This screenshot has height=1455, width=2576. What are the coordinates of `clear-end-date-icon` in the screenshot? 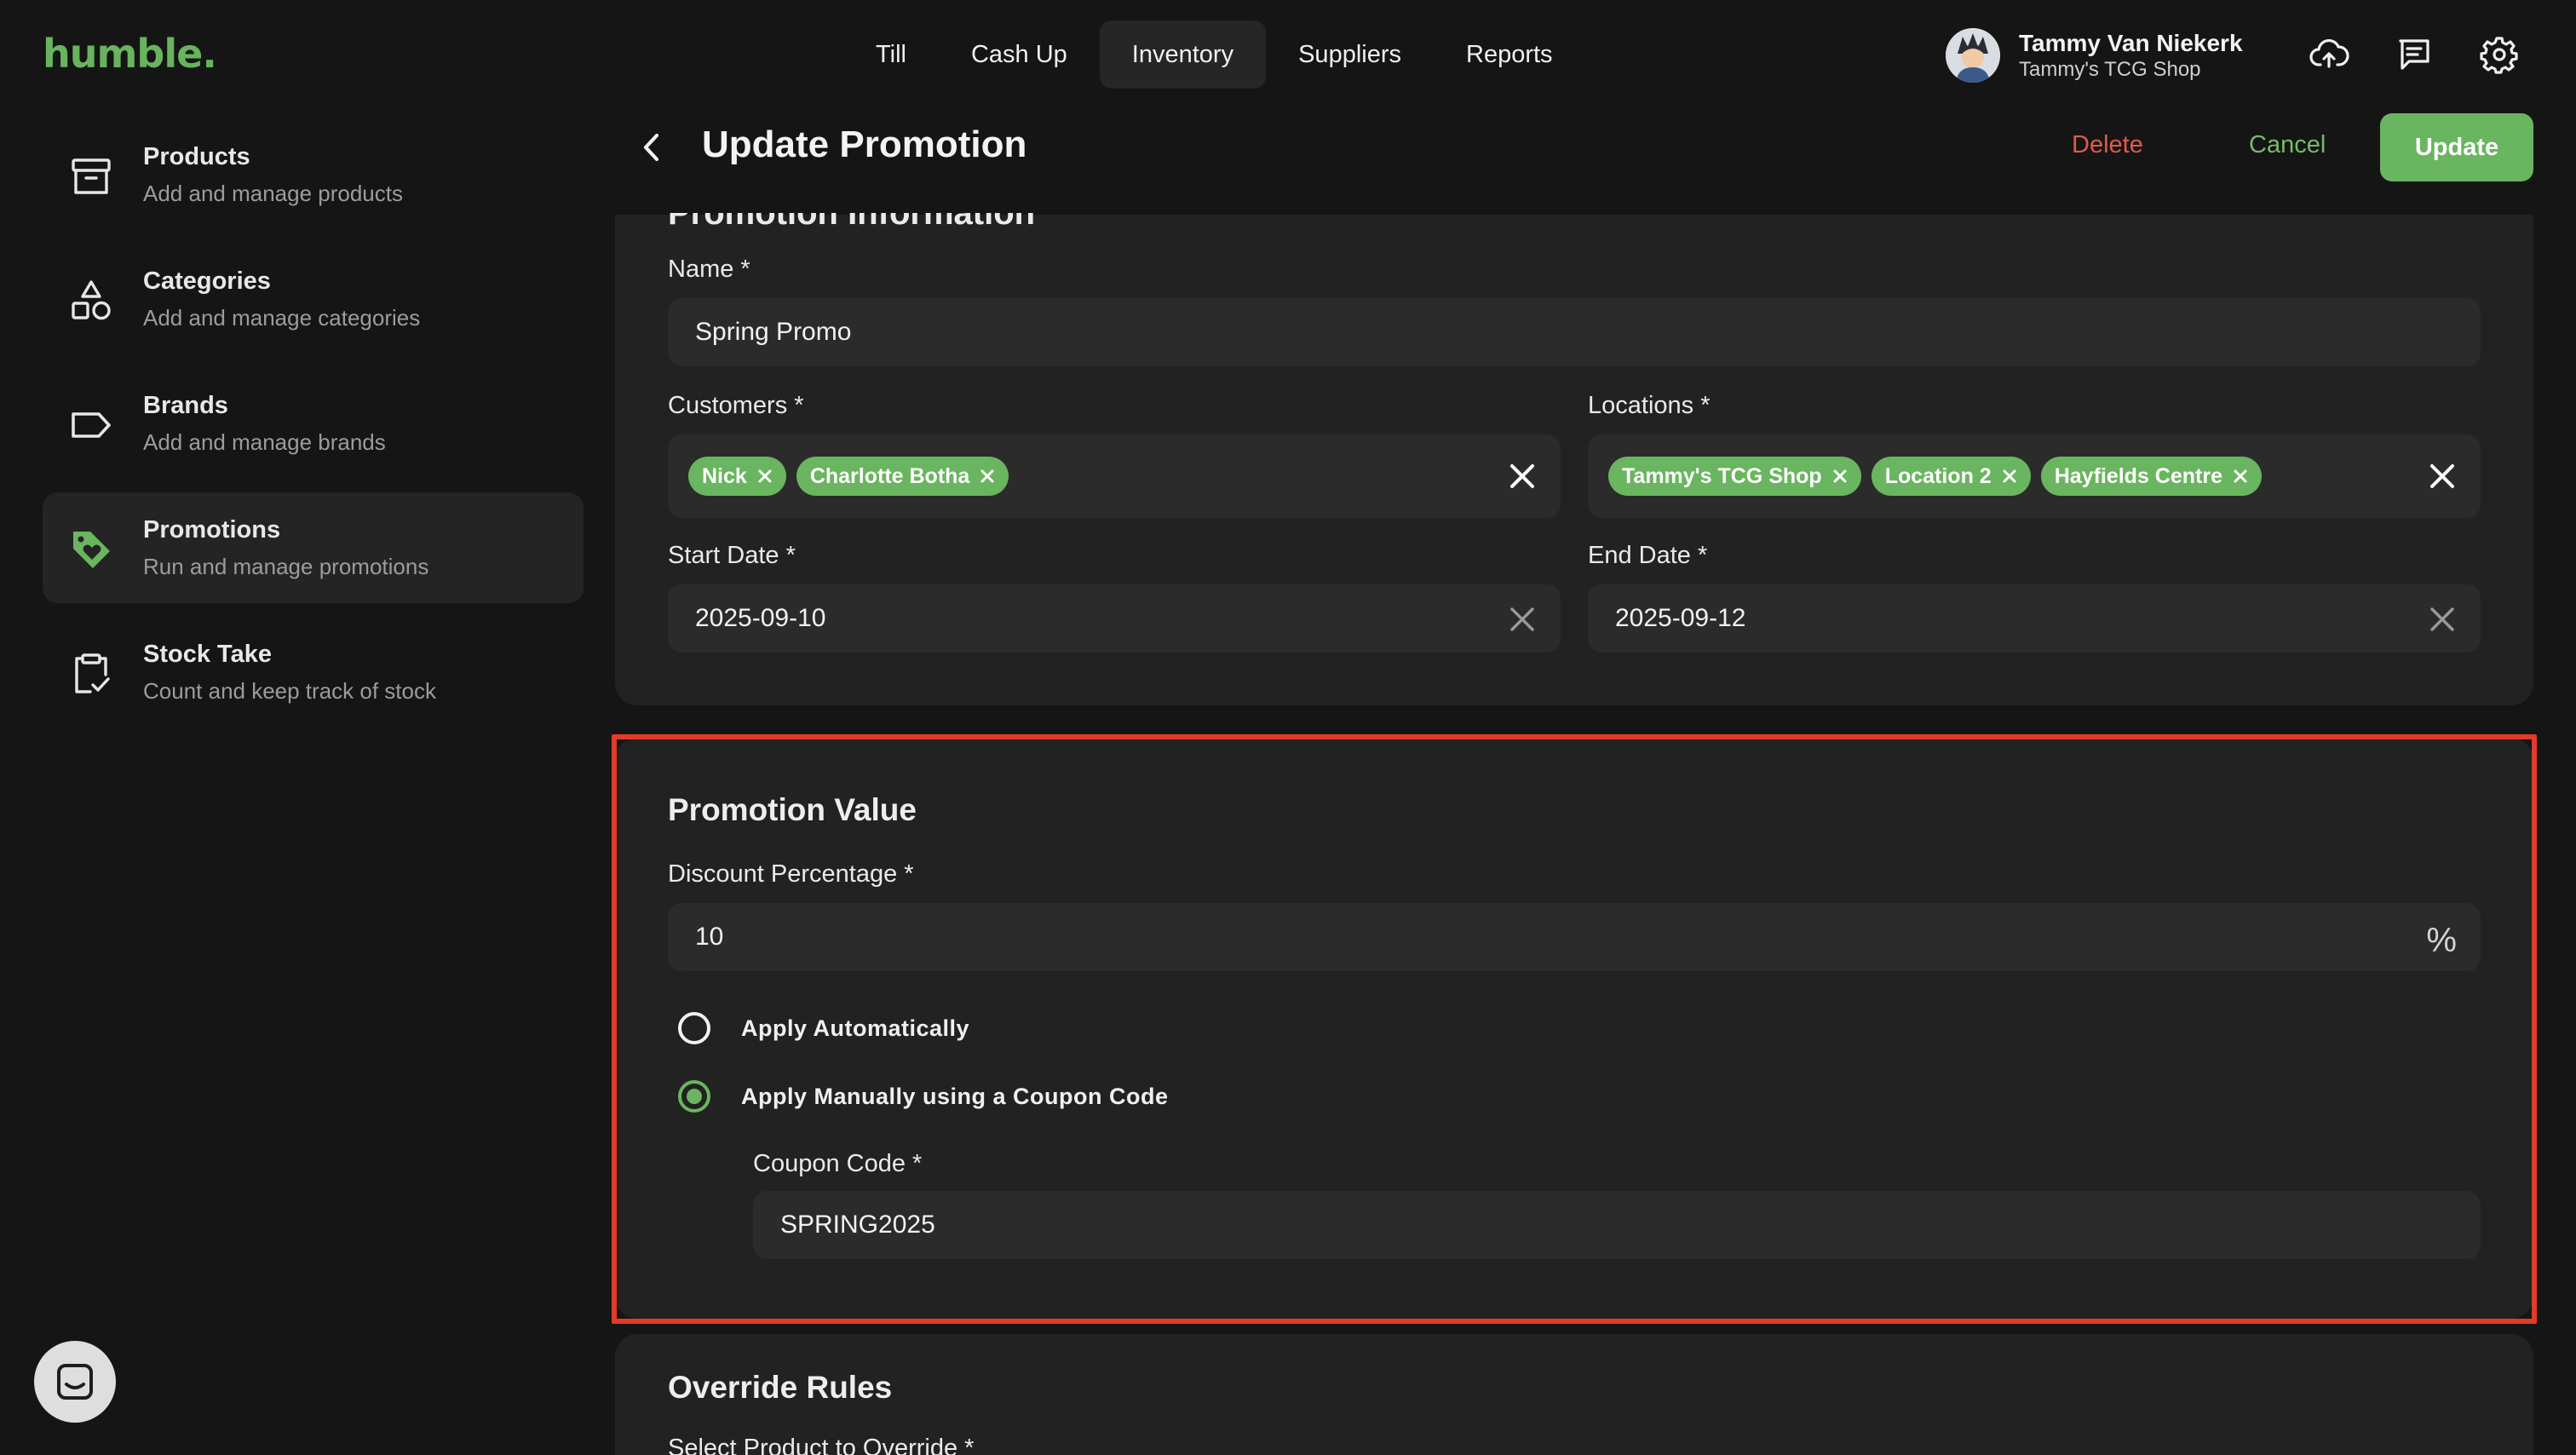 It's located at (2443, 619).